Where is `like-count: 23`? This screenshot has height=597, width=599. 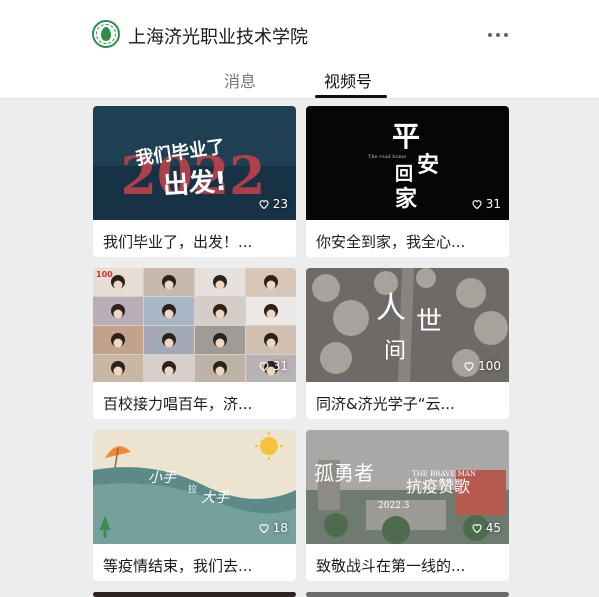
like-count: 23 is located at coordinates (273, 204).